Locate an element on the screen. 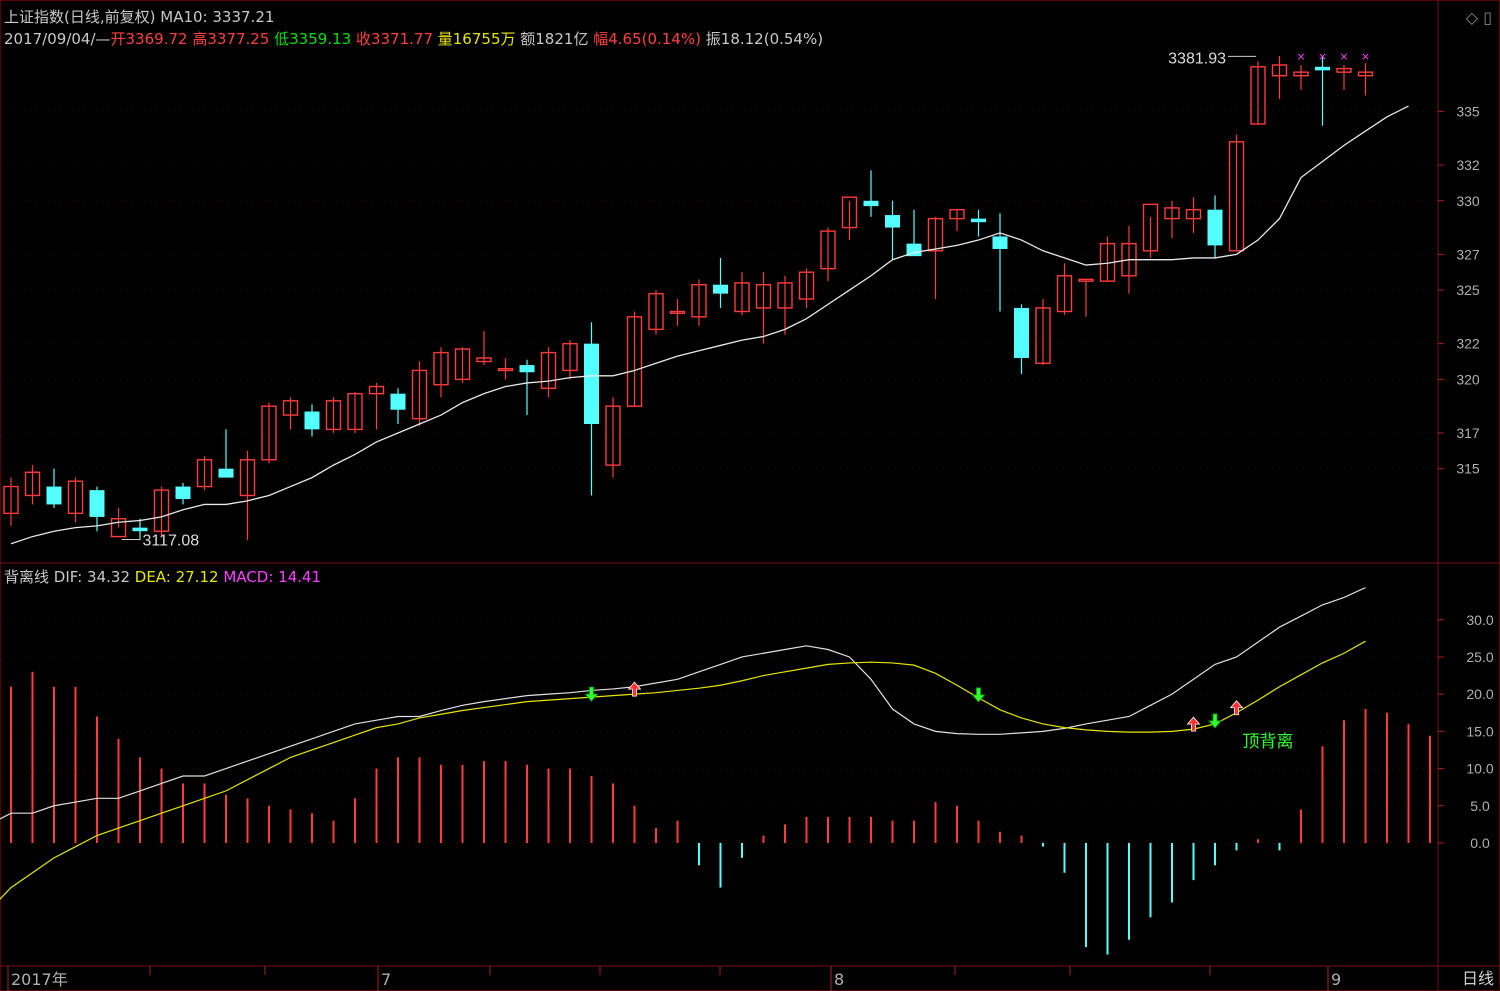 This screenshot has width=1500, height=991. bar-date: 2017/09/04/— is located at coordinates (57, 39).